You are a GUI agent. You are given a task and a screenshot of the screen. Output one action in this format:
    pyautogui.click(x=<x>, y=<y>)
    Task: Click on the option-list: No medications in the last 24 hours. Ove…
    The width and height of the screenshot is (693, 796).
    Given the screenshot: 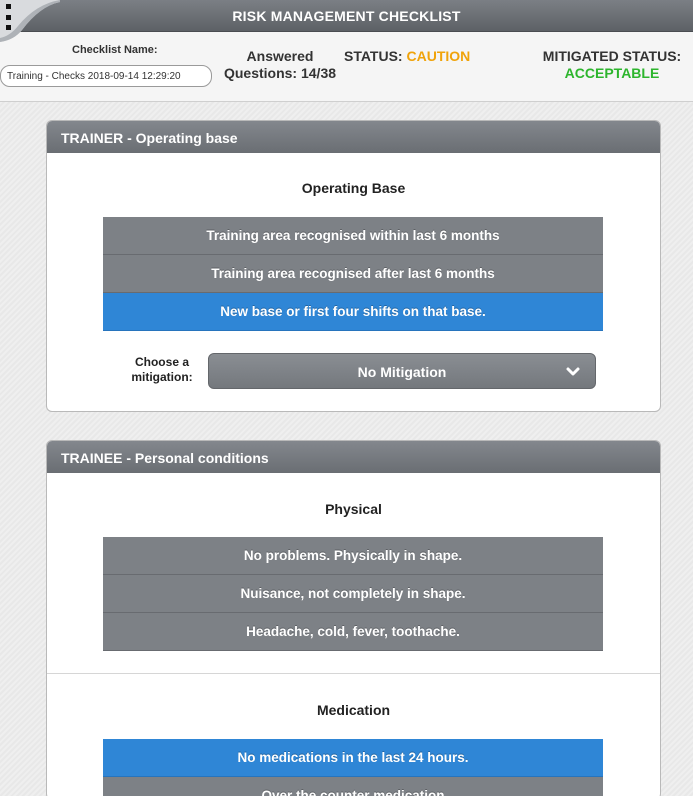 What is the action you would take?
    pyautogui.click(x=353, y=767)
    